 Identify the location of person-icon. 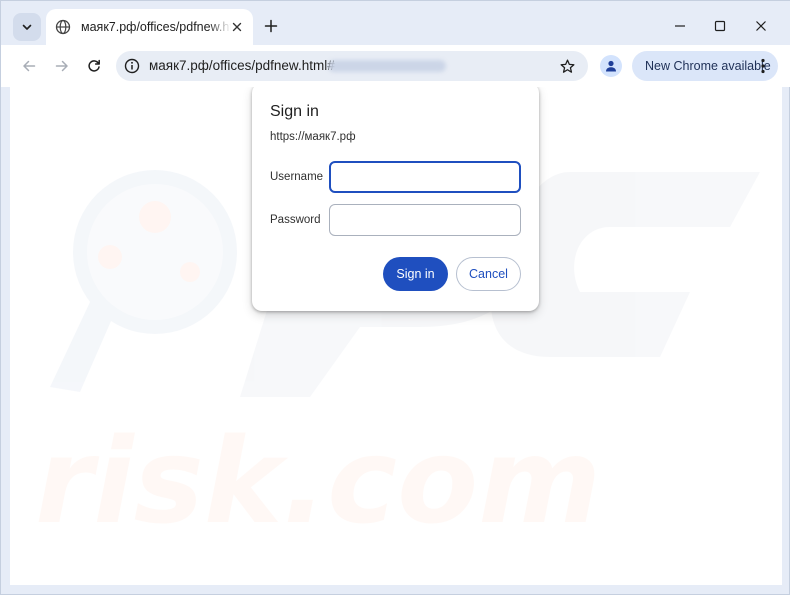
(611, 66).